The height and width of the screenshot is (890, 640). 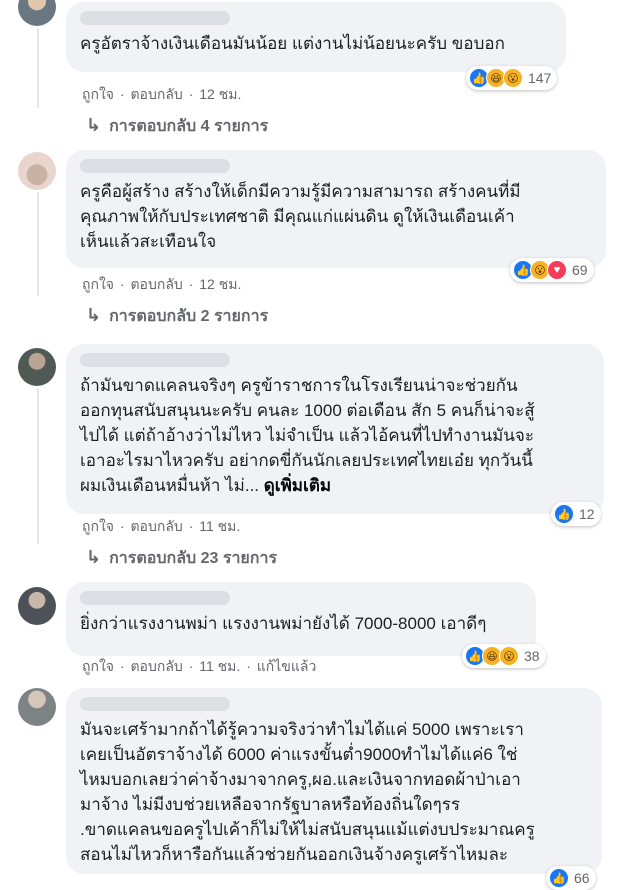 What do you see at coordinates (587, 514) in the screenshot?
I see `reaction-count: 12` at bounding box center [587, 514].